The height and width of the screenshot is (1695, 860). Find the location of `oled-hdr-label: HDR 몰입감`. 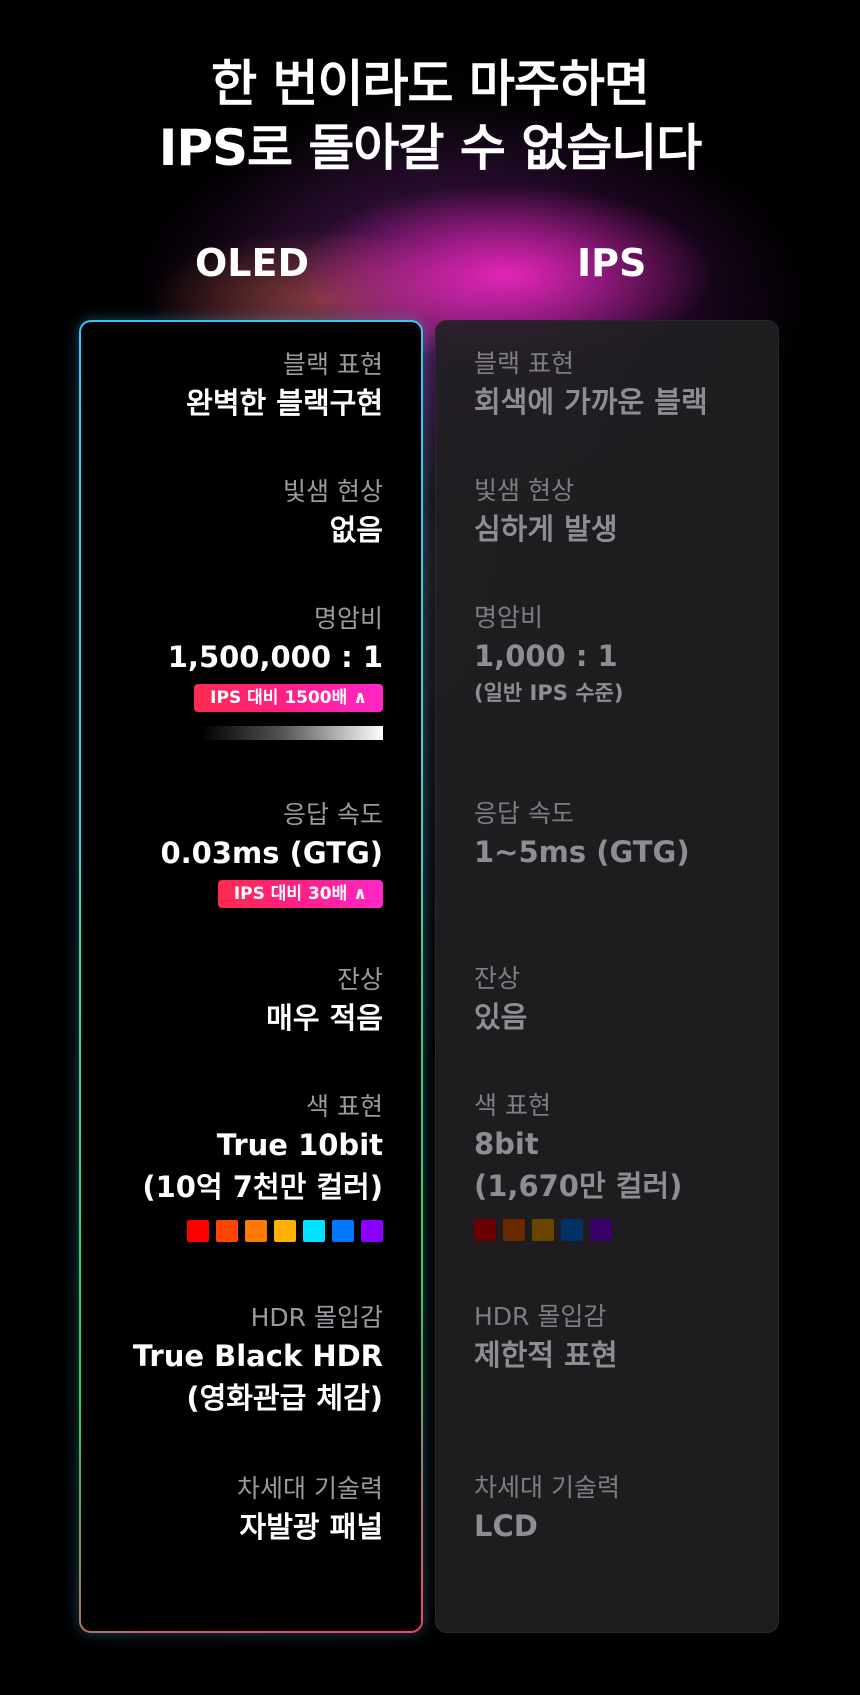

oled-hdr-label: HDR 몰입감 is located at coordinates (316, 1317).